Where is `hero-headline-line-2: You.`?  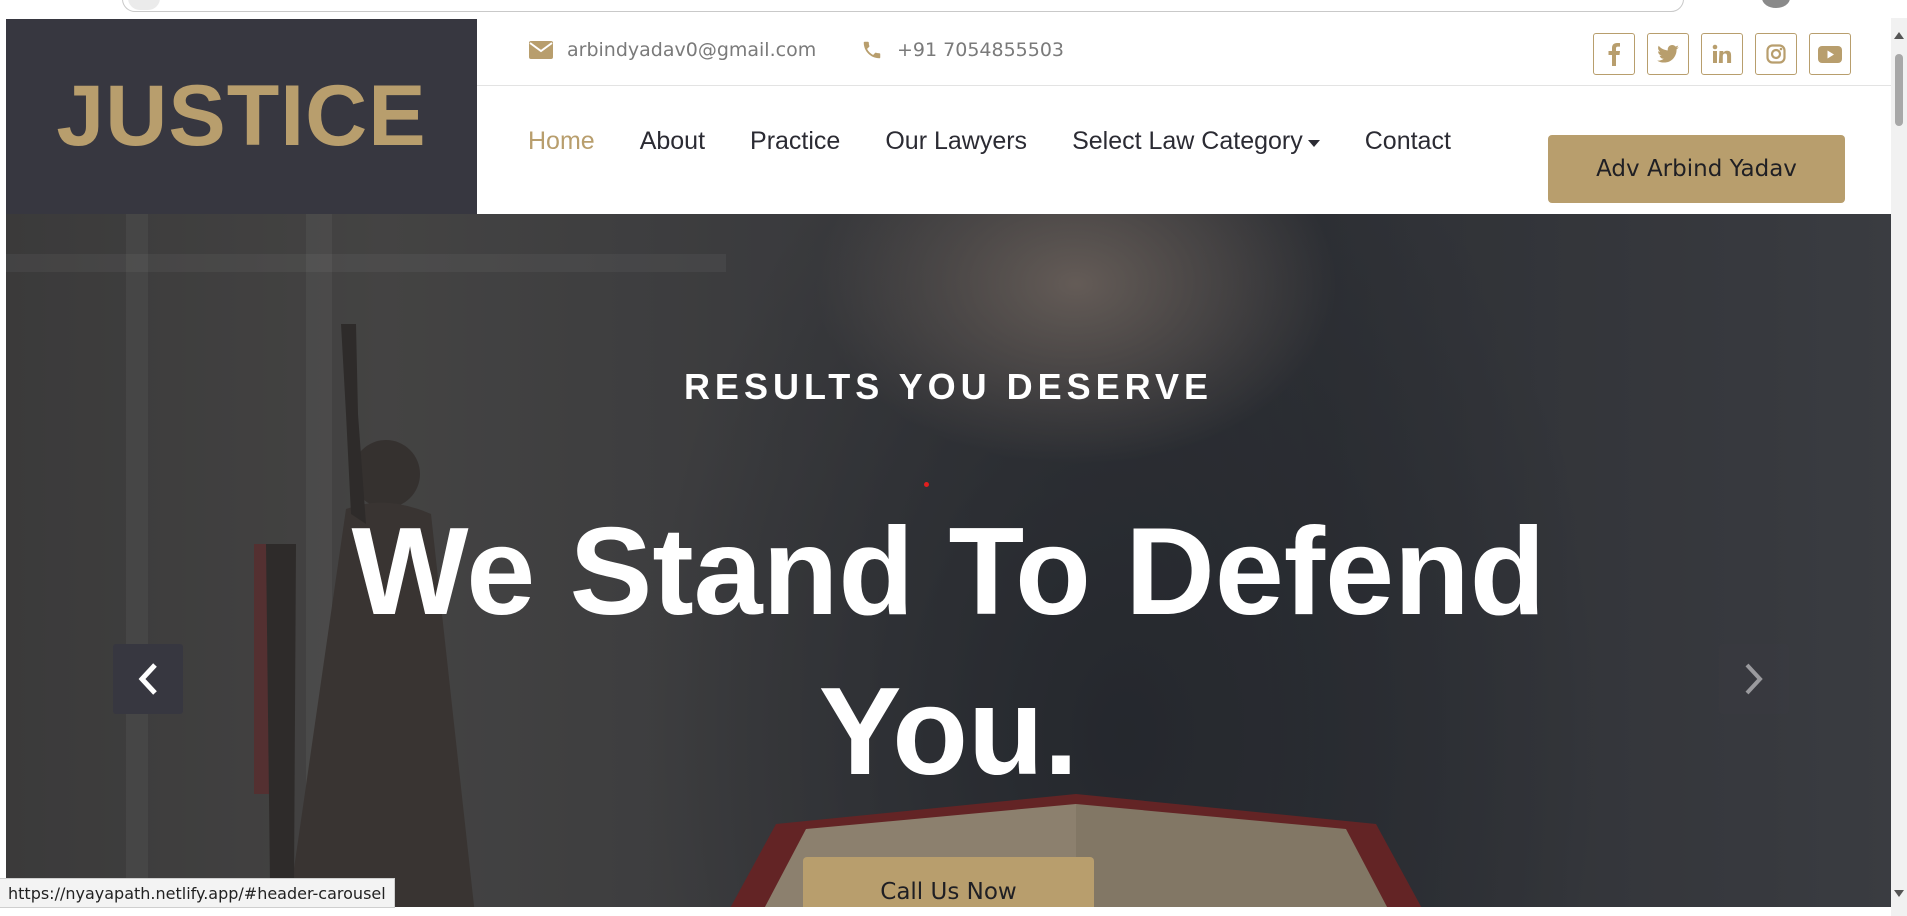 hero-headline-line-2: You. is located at coordinates (948, 732).